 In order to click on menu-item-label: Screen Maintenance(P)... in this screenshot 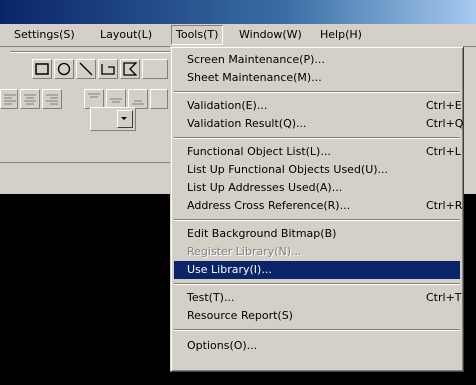, I will do `click(256, 59)`.